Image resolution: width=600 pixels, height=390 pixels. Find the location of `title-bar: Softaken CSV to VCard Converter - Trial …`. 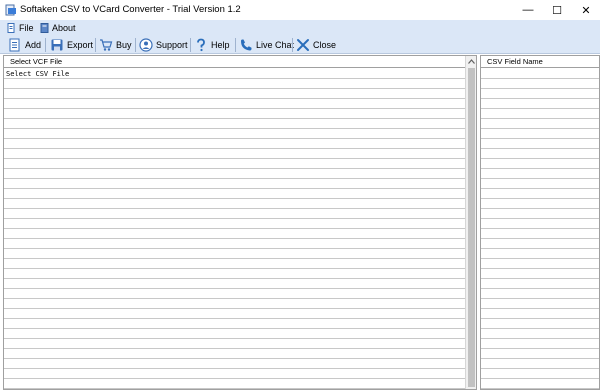

title-bar: Softaken CSV to VCard Converter - Trial … is located at coordinates (300, 10).